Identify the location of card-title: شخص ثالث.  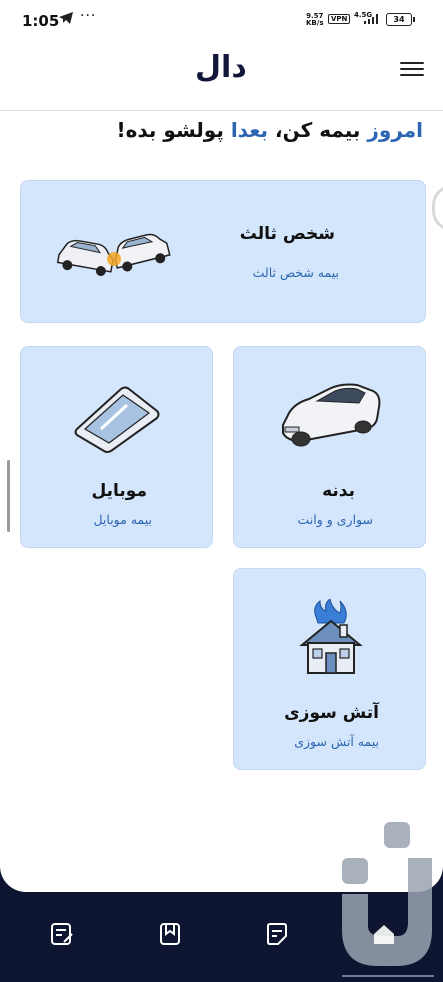
(287, 234).